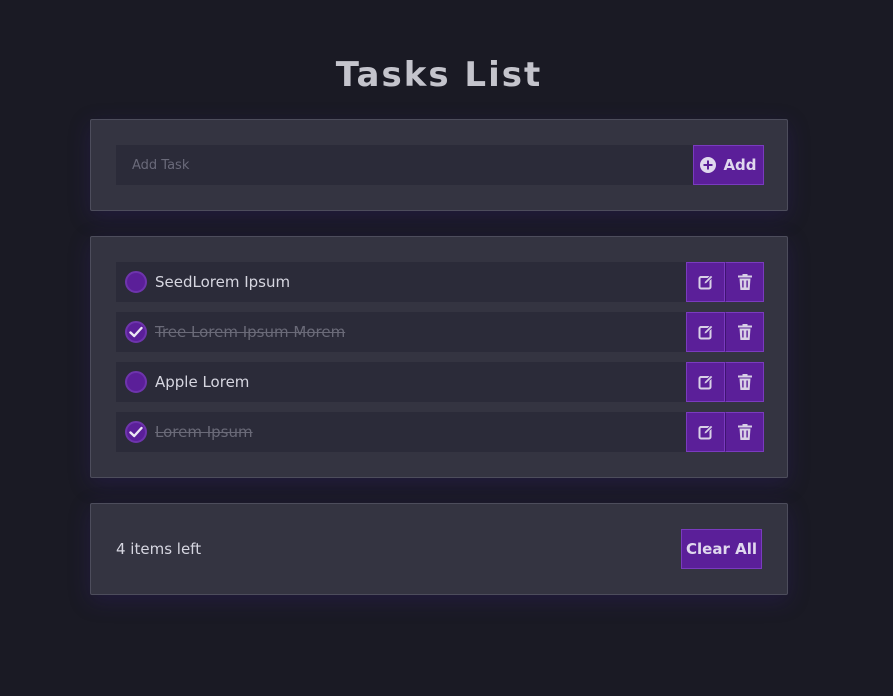 The width and height of the screenshot is (893, 696). Describe the element at coordinates (721, 549) in the screenshot. I see `clear-all-button: Clear All` at that location.